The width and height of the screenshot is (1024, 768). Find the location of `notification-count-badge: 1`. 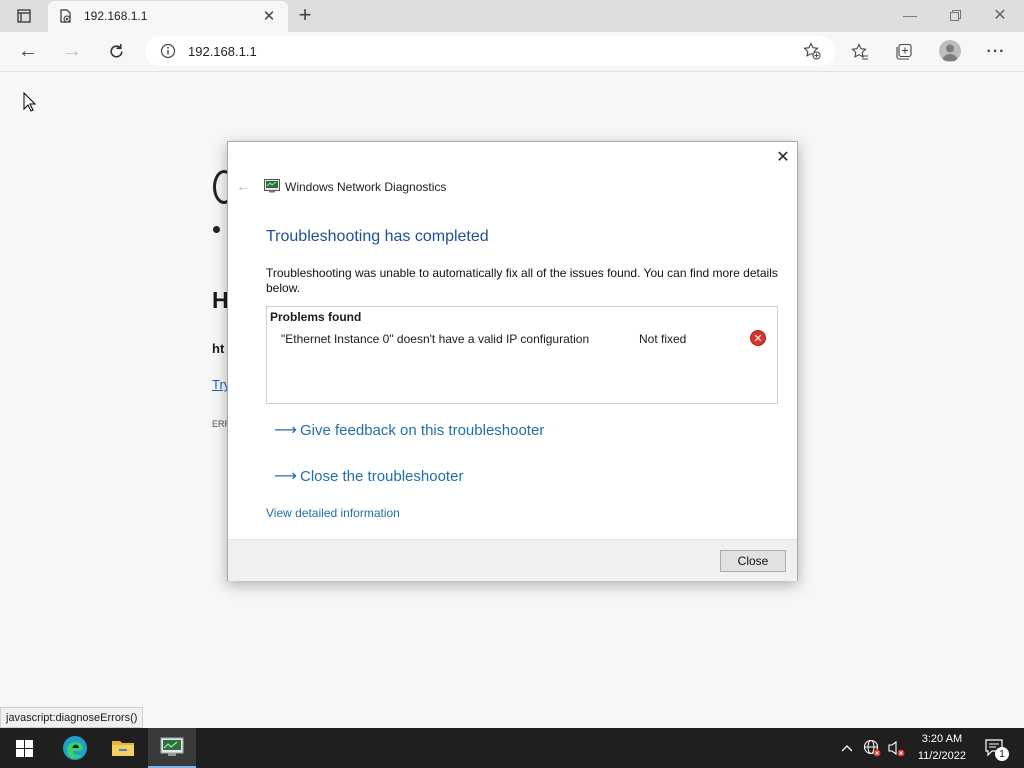

notification-count-badge: 1 is located at coordinates (1002, 754).